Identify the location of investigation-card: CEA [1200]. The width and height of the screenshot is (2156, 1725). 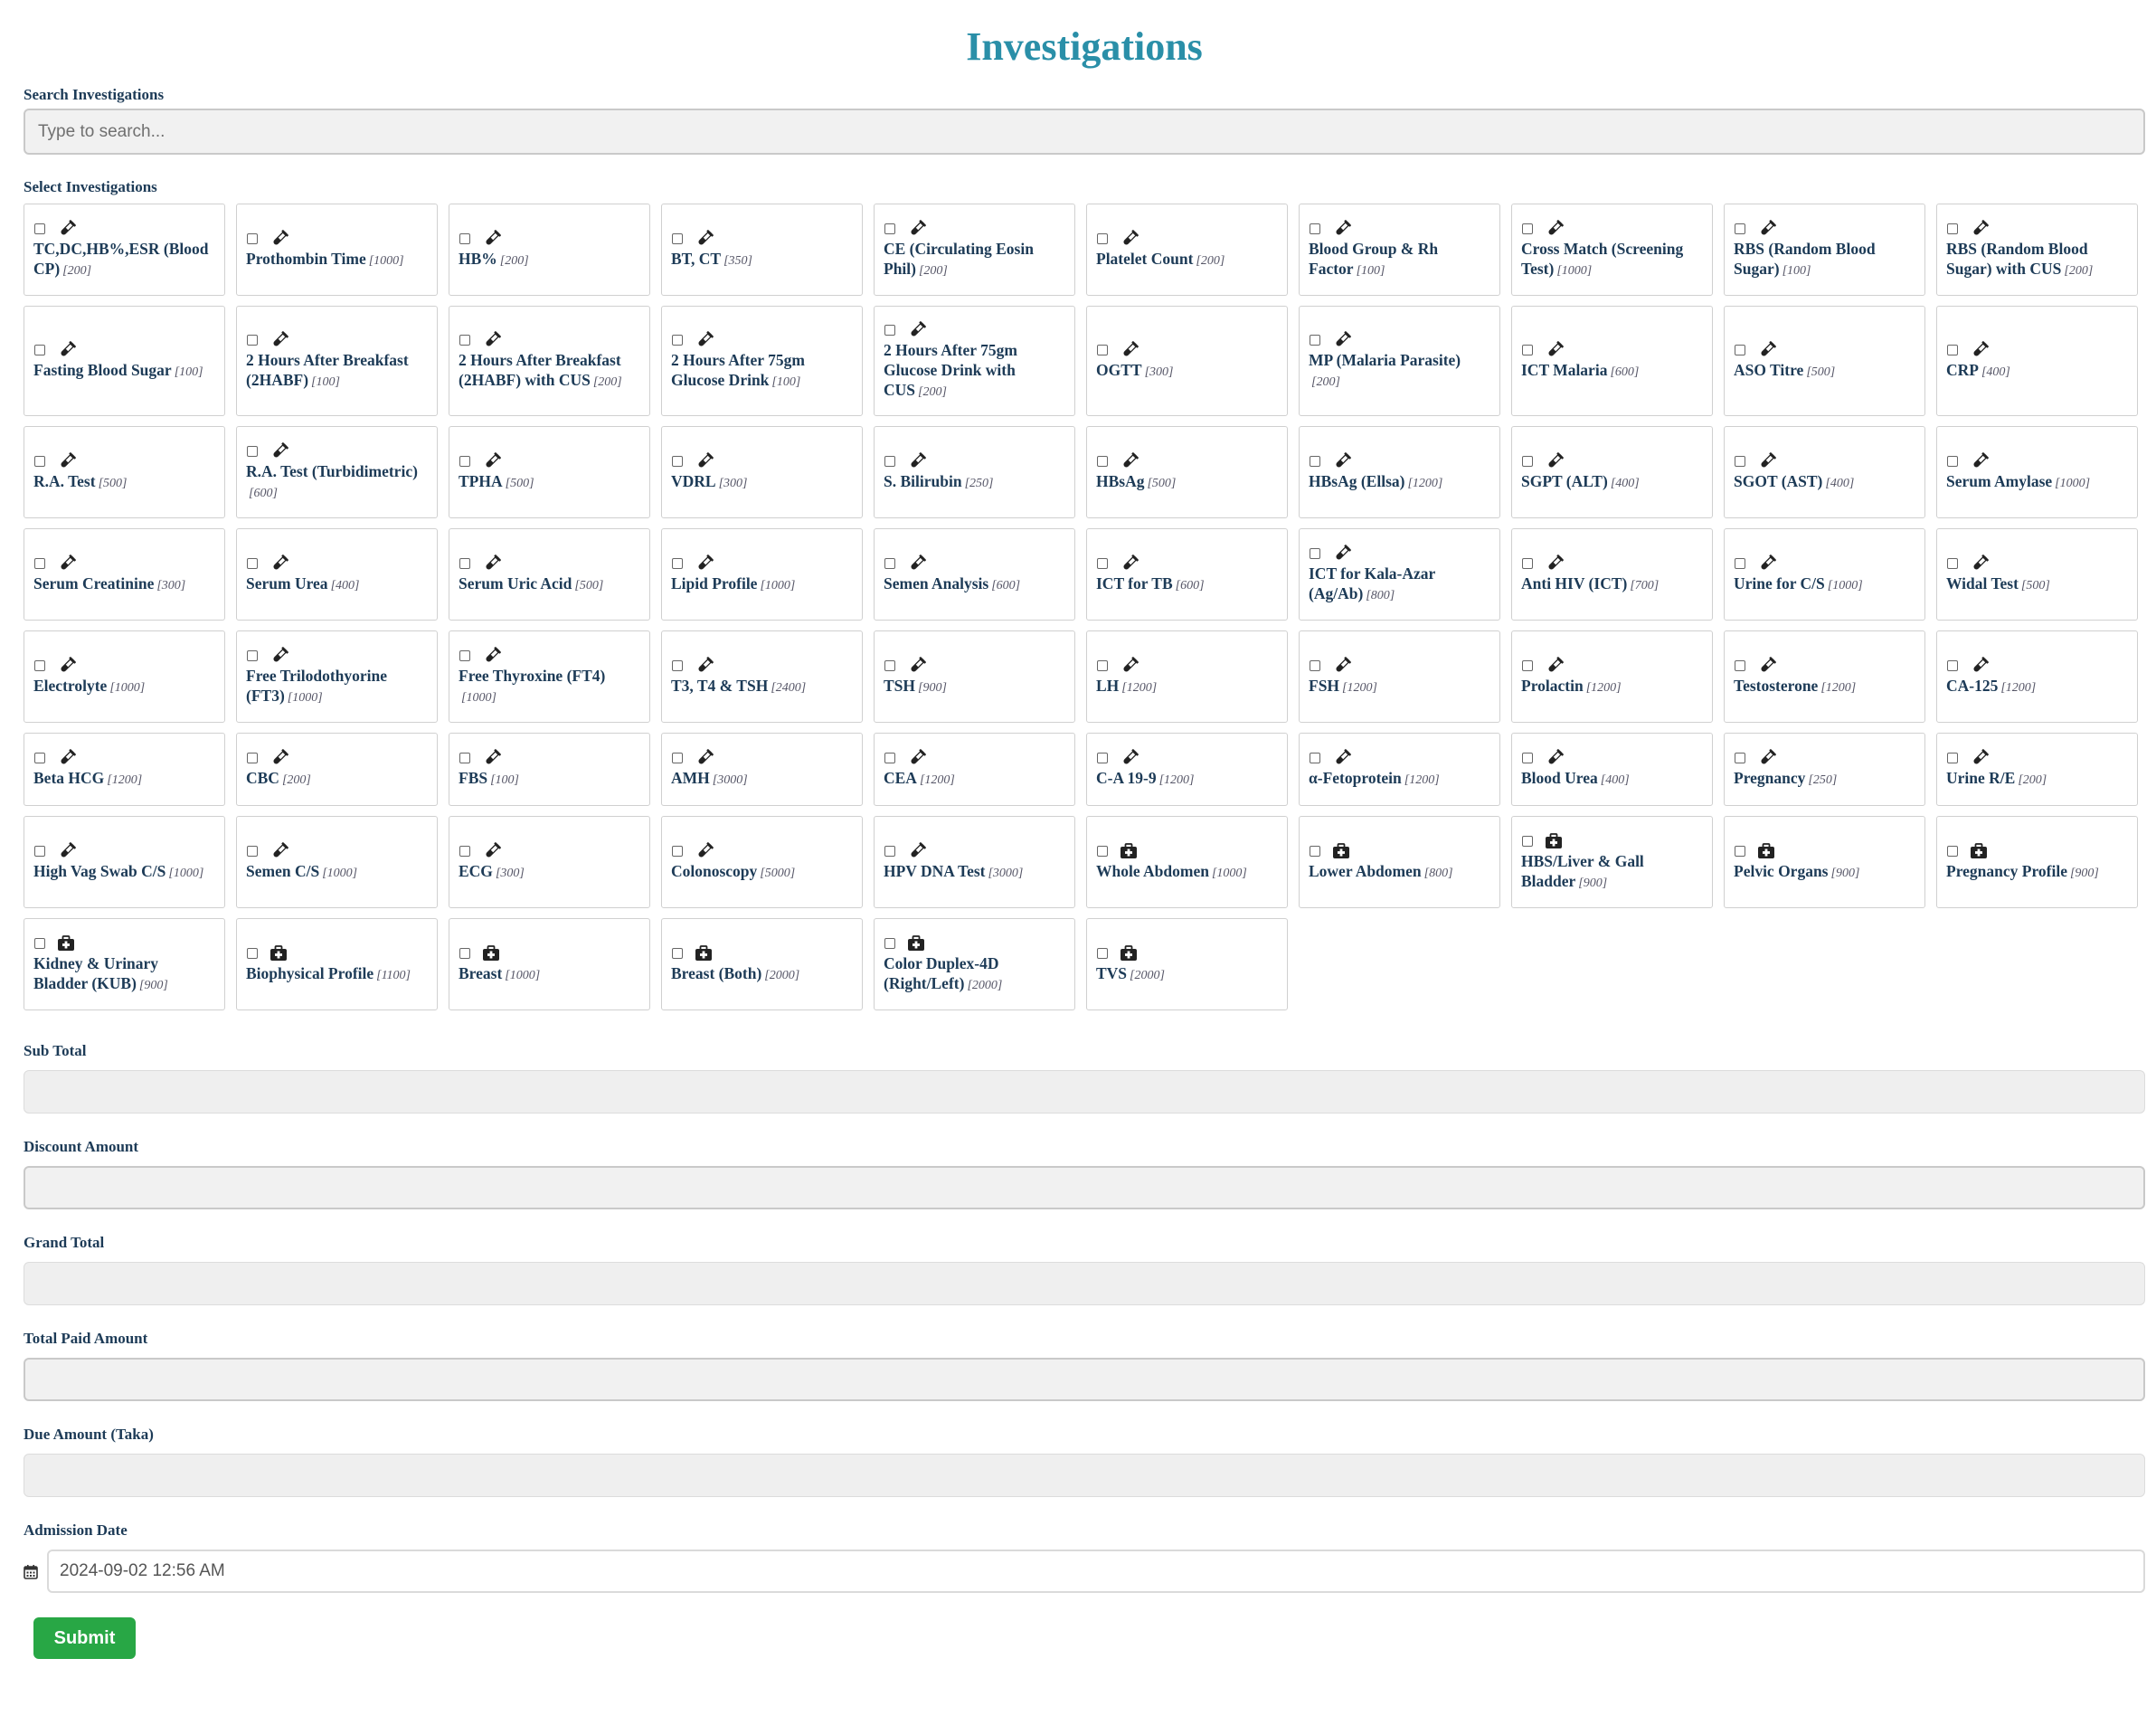
(974, 769).